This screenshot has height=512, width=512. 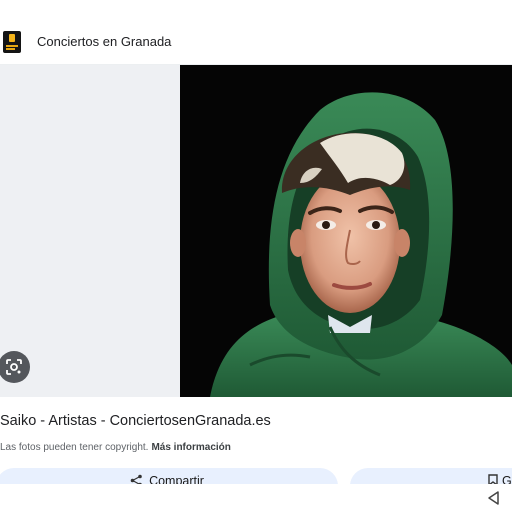 I want to click on google-lens-button, so click(x=15, y=367).